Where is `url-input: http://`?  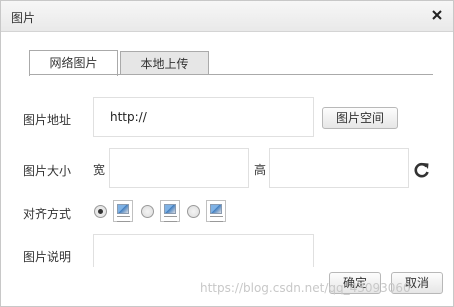 url-input: http:// is located at coordinates (203, 117).